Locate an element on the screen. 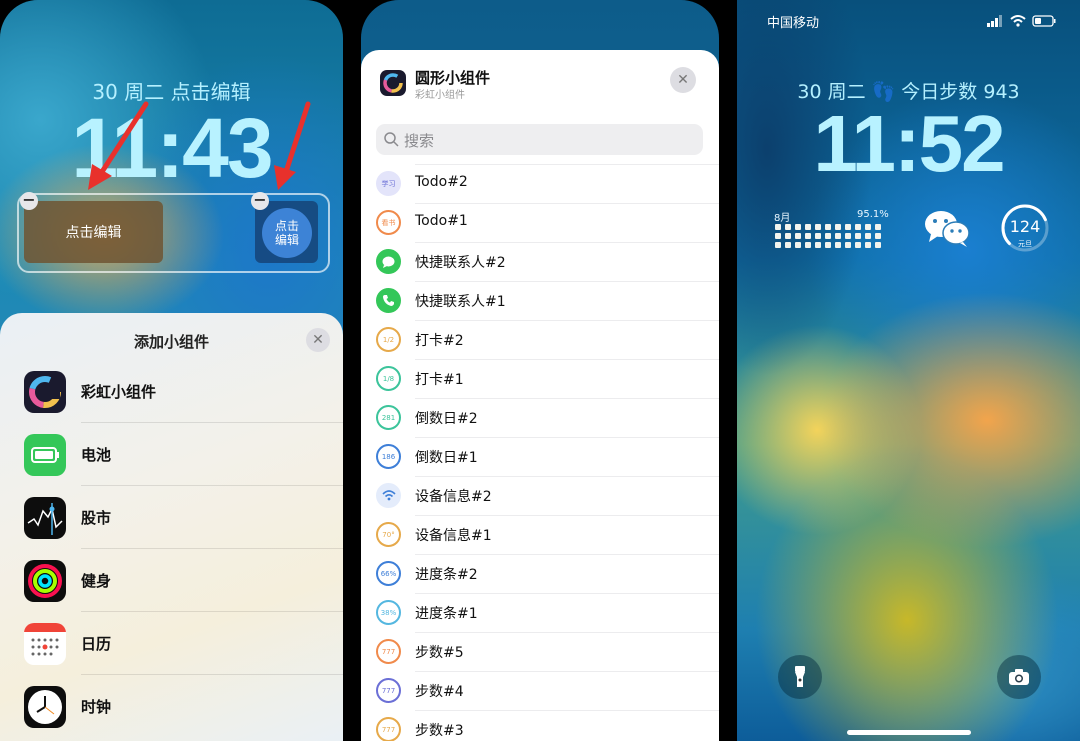 This screenshot has height=741, width=1080. widget-list-label: 倒数日#2 is located at coordinates (446, 419).